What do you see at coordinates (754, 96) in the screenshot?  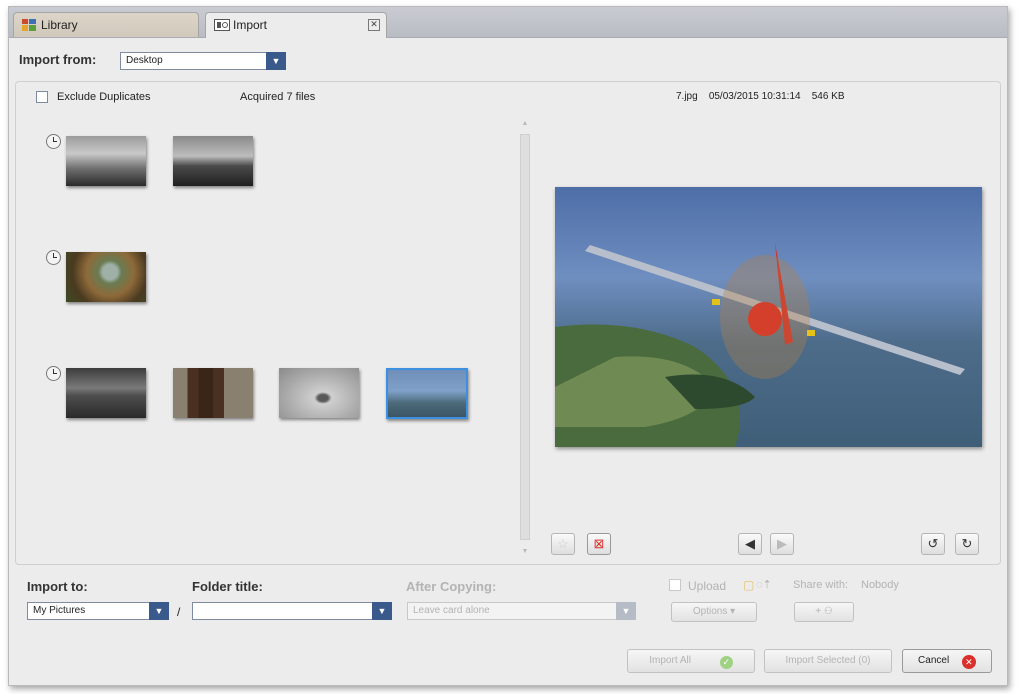 I see `file-date: 05/03/2015 10:31:14` at bounding box center [754, 96].